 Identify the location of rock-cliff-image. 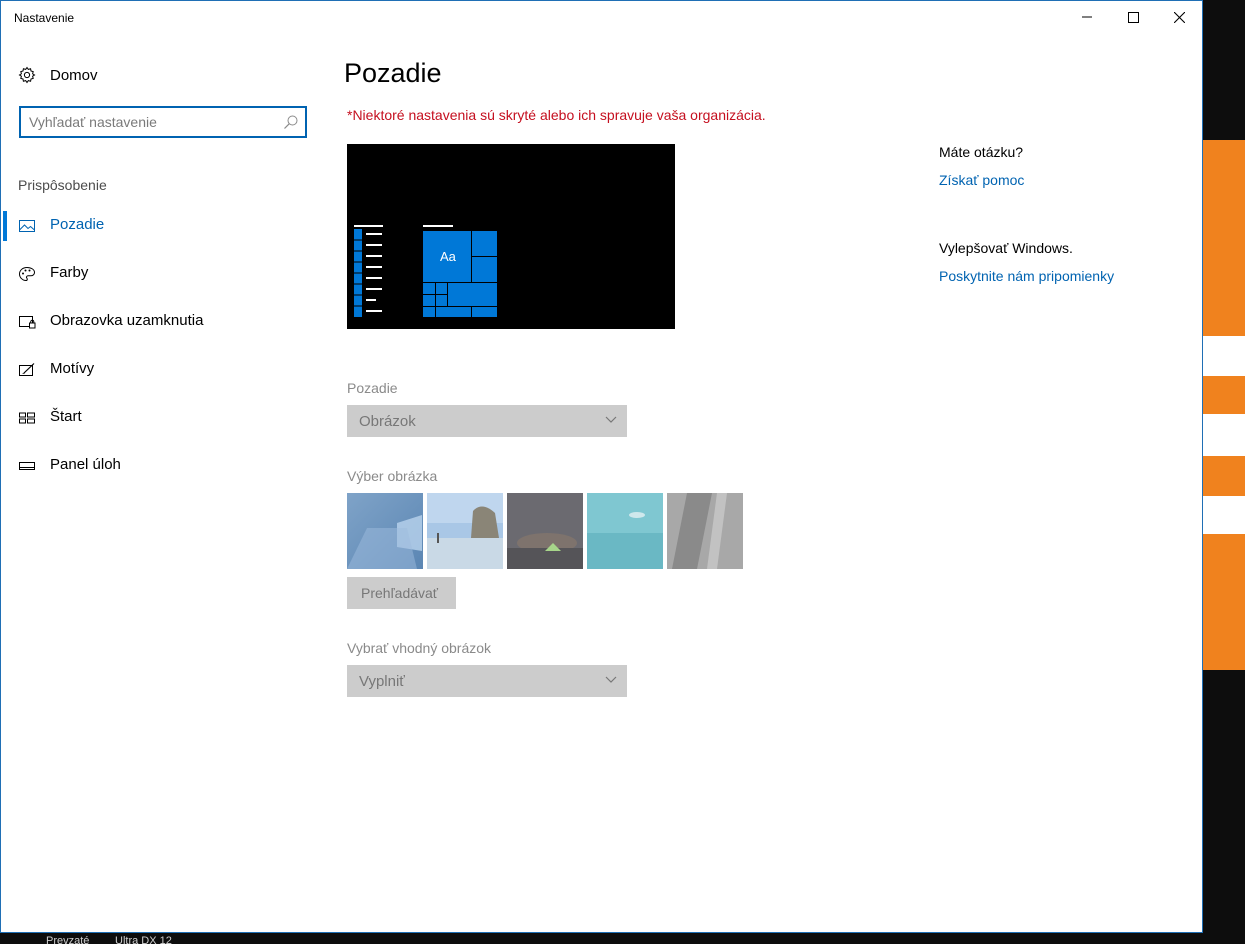
(705, 531).